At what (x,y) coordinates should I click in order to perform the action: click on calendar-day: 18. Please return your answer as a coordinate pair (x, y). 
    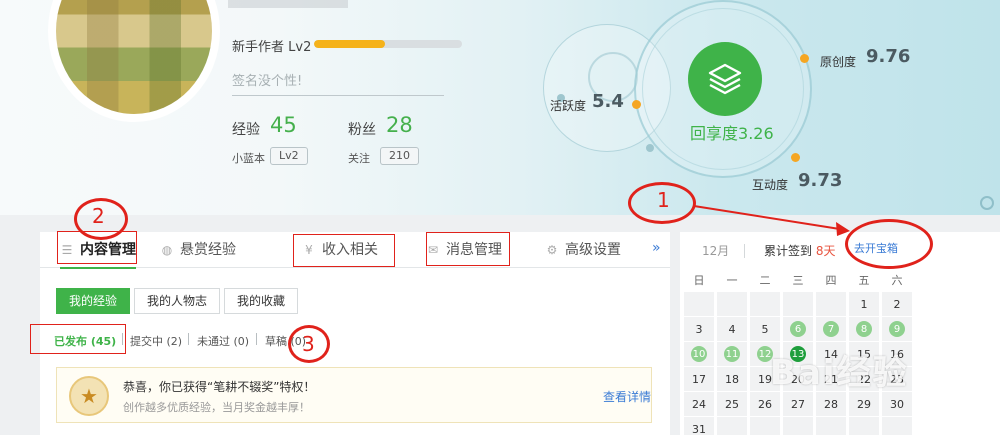
    Looking at the image, I should click on (732, 379).